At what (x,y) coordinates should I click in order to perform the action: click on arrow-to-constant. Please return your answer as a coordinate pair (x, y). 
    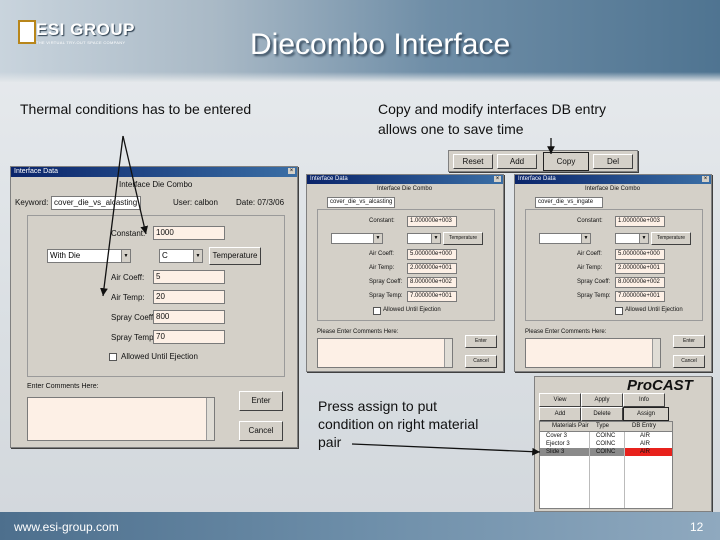
    Looking at the image, I should click on (135, 185).